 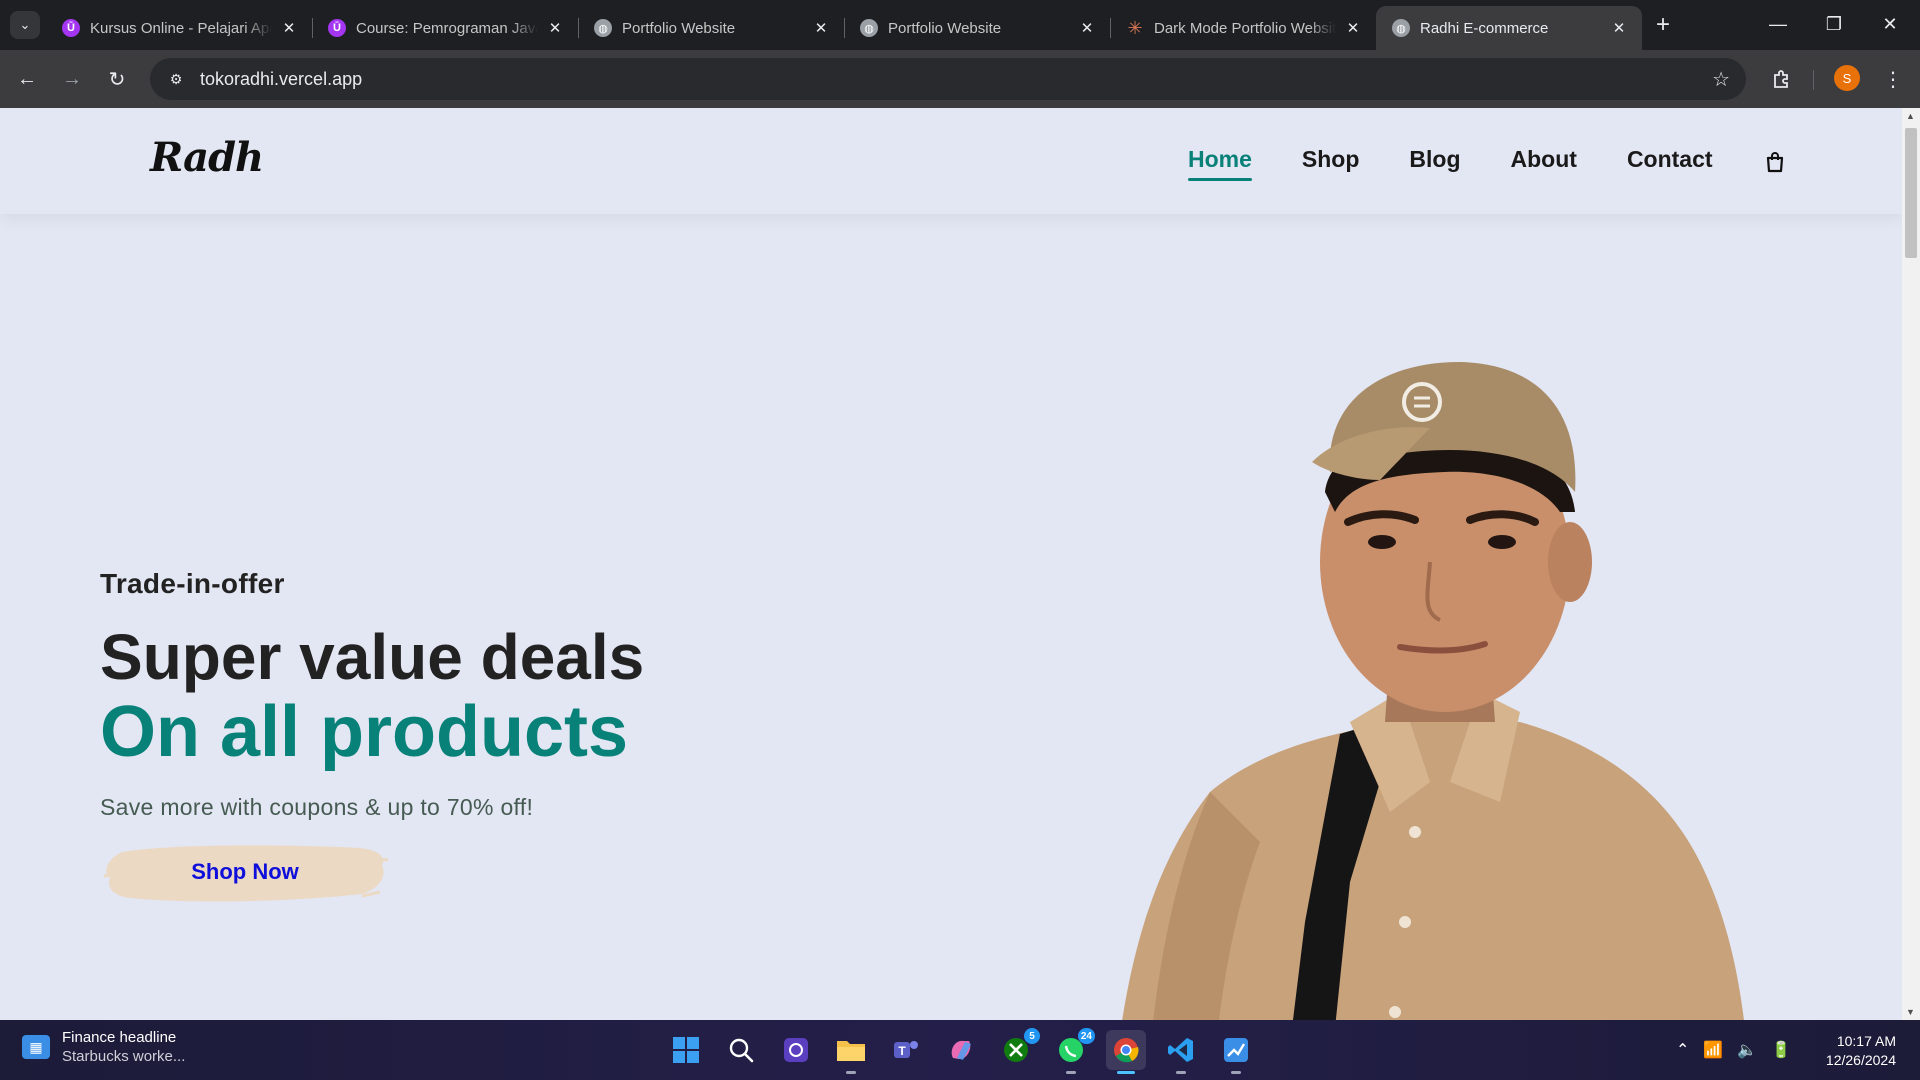 I want to click on xbox-button: 5, so click(x=1018, y=1049).